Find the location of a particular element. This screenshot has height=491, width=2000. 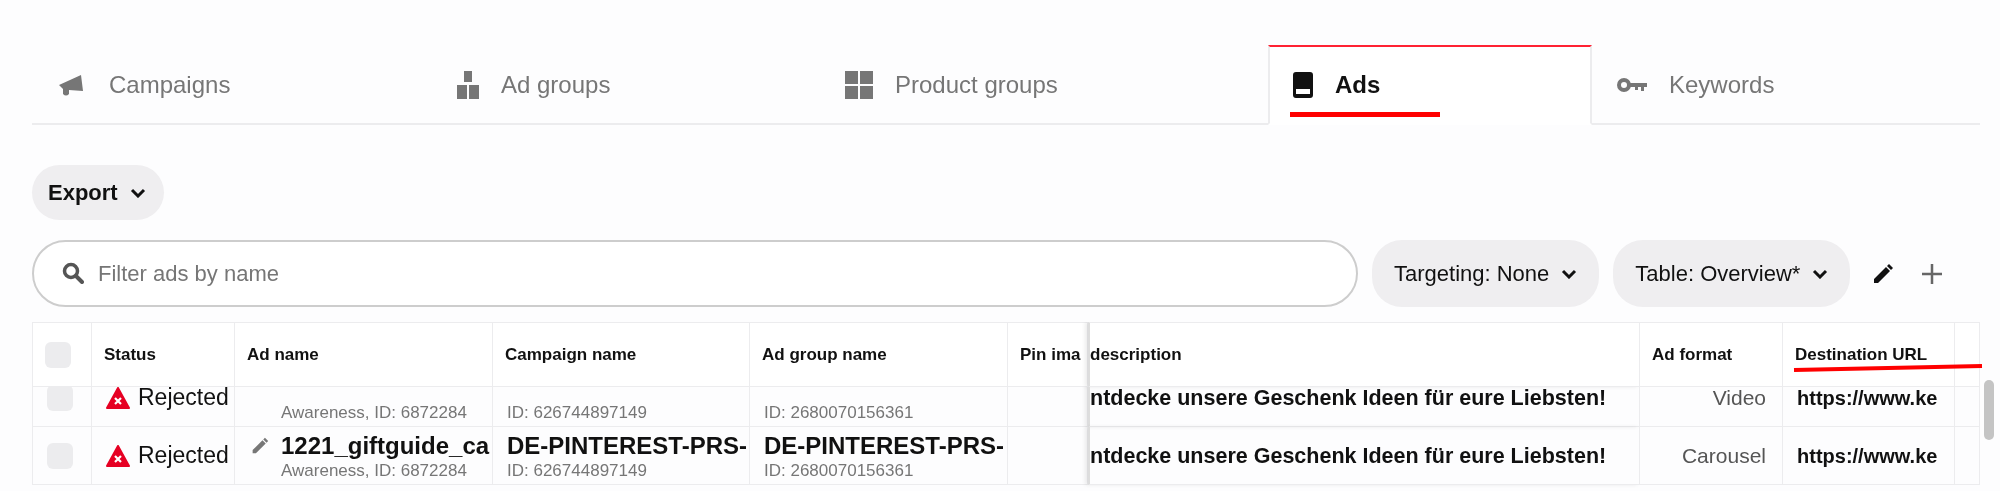

blocks-icon is located at coordinates (468, 85).